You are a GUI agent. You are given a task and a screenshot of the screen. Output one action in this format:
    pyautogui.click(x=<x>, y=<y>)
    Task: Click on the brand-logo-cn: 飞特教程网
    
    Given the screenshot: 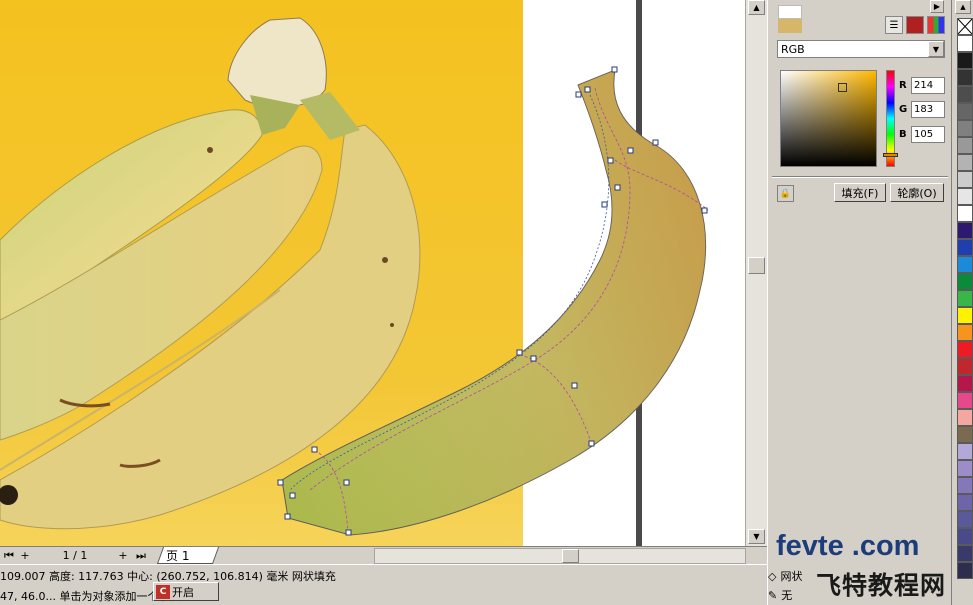 What is the action you would take?
    pyautogui.click(x=881, y=585)
    